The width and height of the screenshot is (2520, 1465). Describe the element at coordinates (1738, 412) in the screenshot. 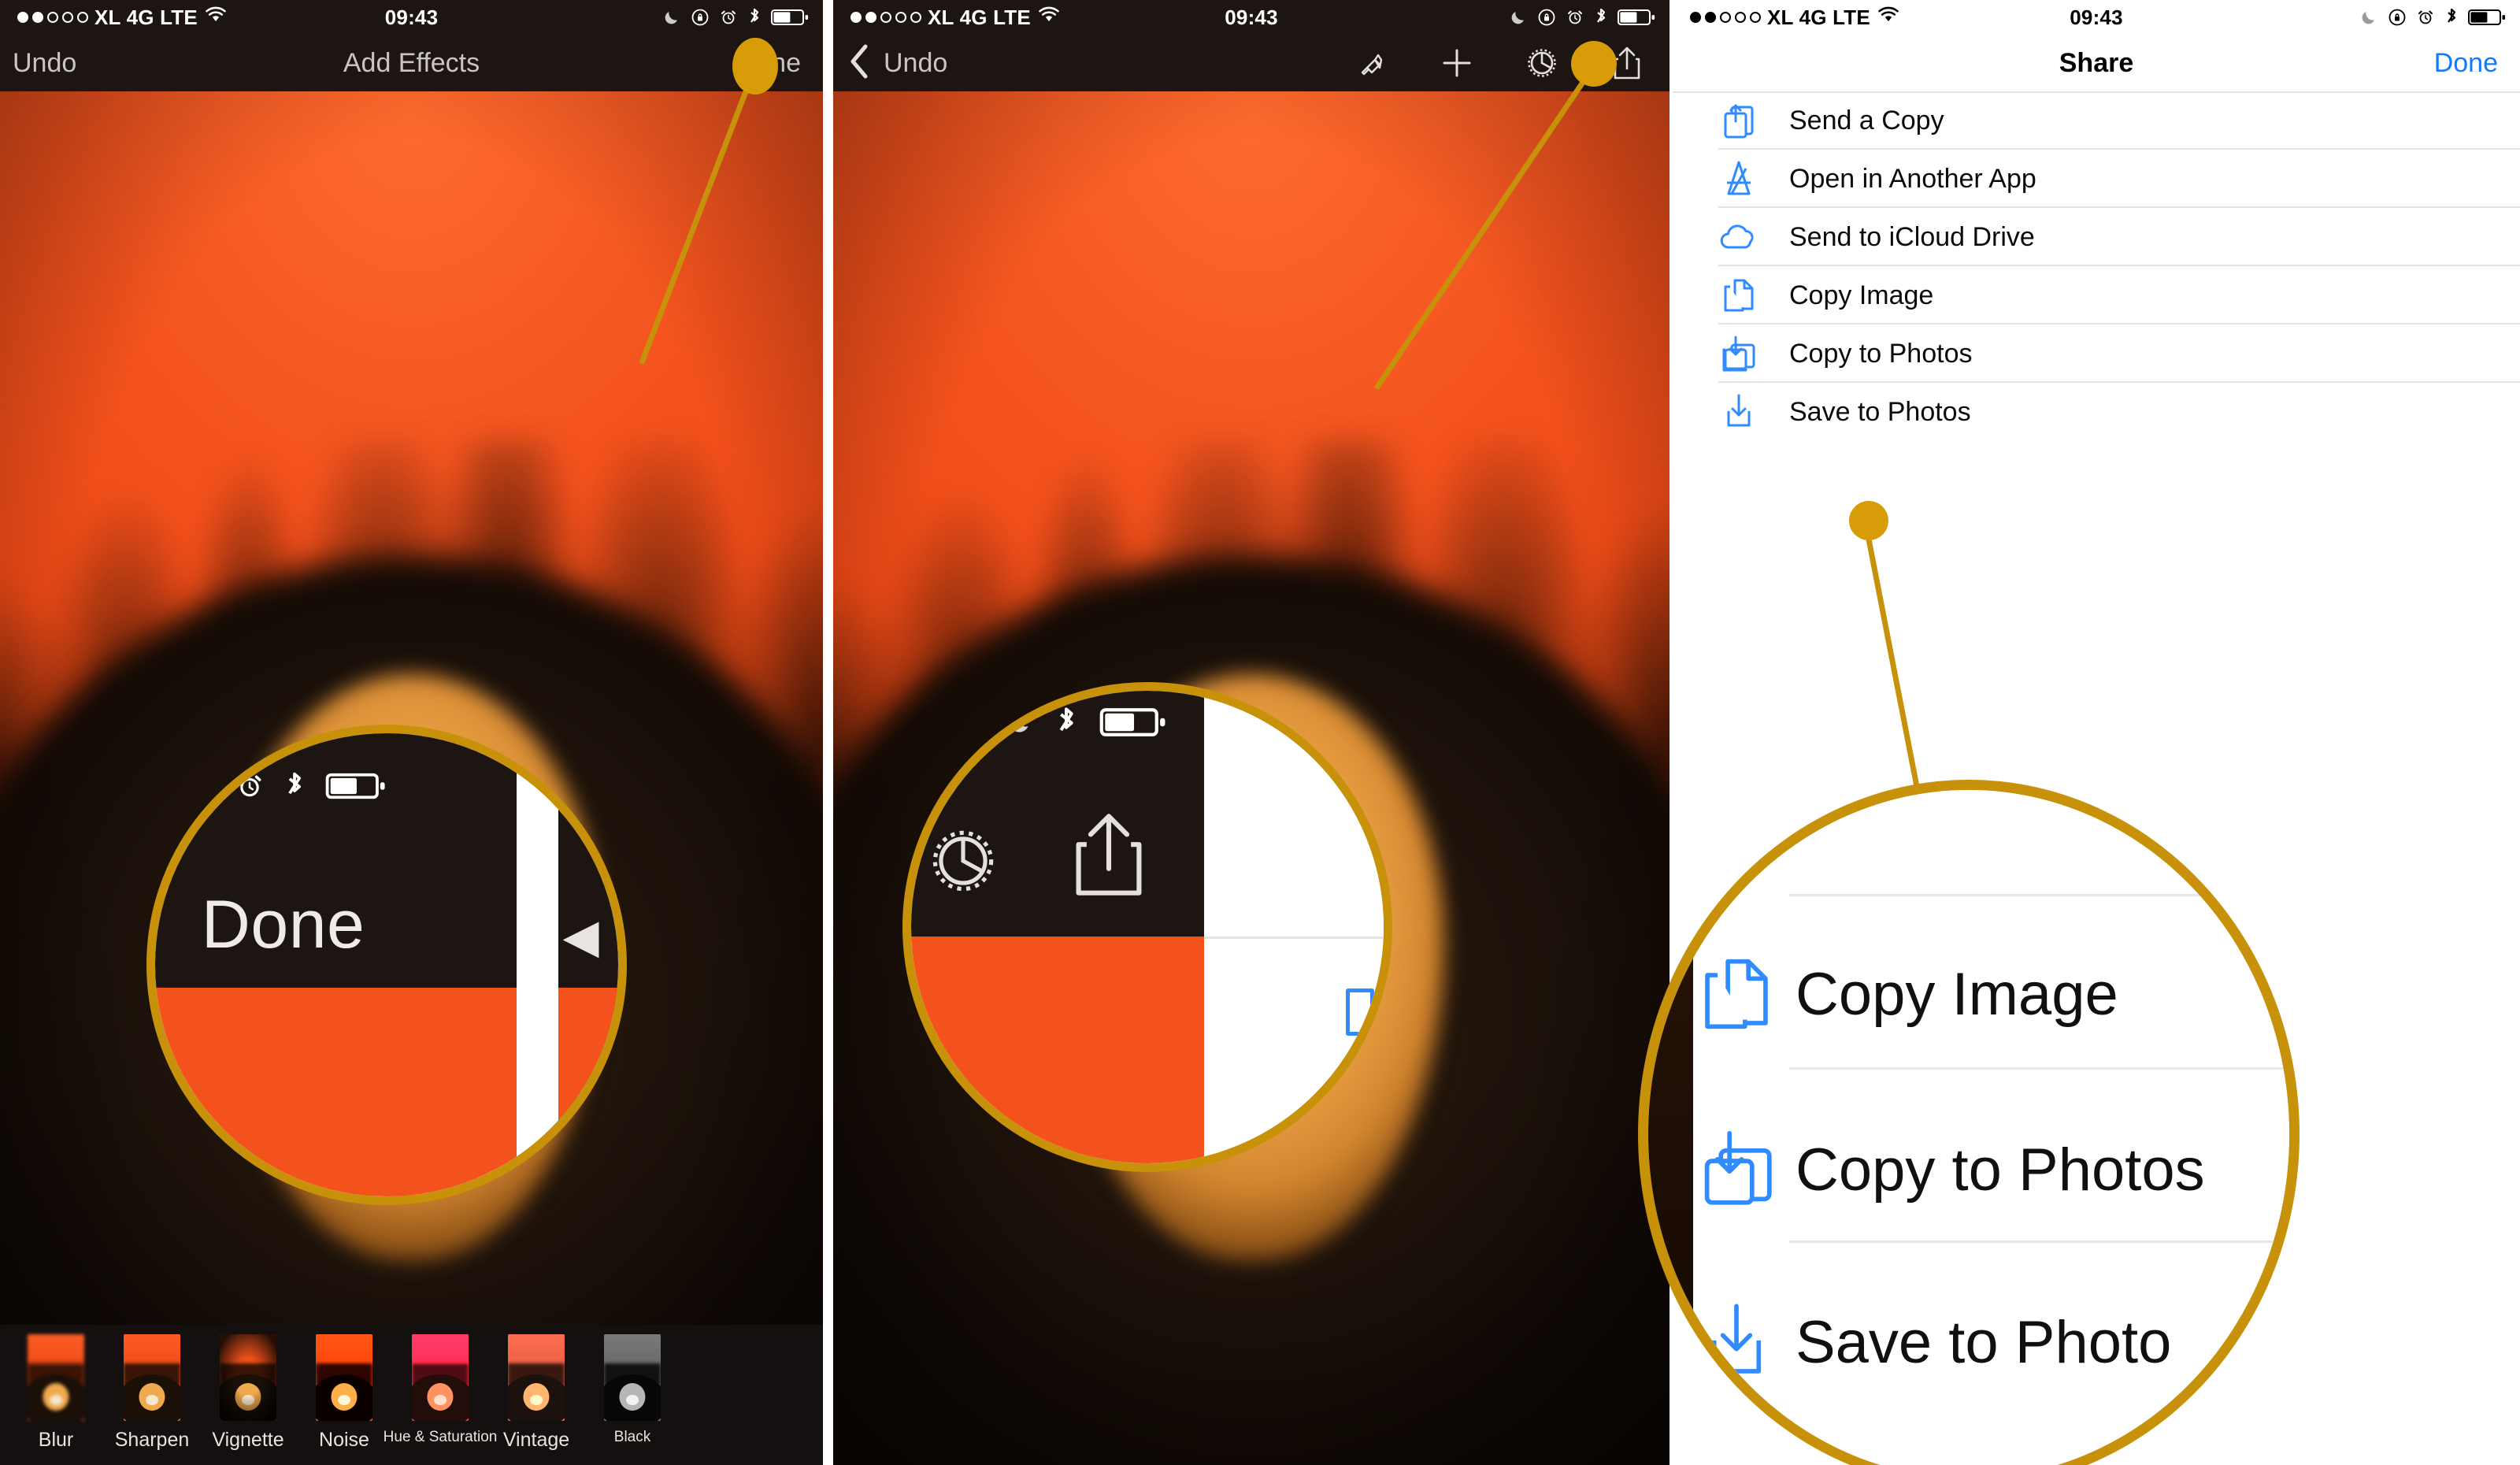

I see `download-icon` at that location.